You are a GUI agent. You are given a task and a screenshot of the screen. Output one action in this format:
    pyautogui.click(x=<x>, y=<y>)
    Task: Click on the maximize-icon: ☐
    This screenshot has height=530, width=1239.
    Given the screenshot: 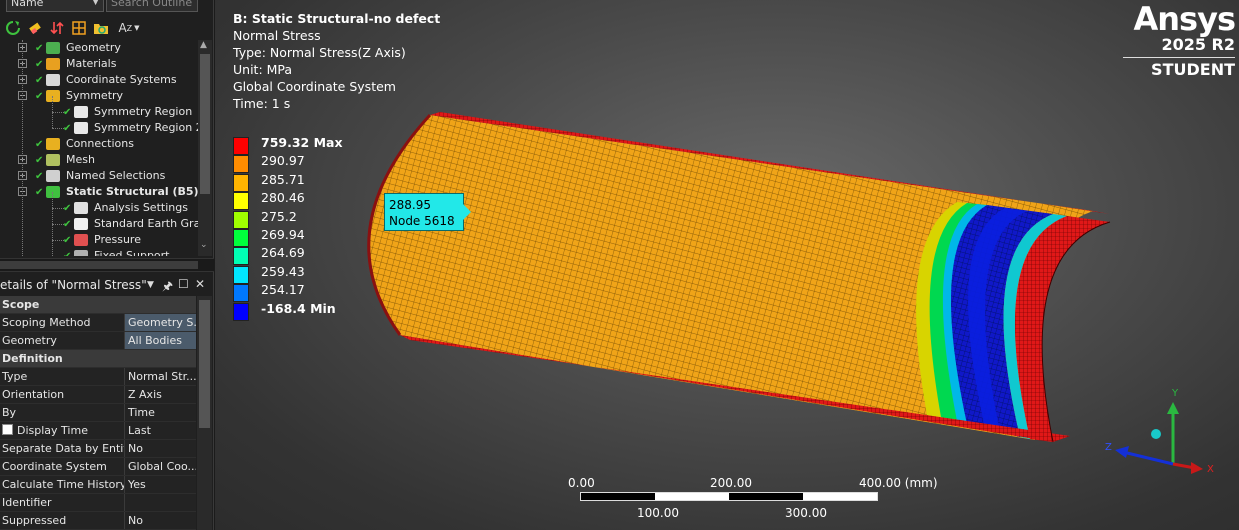 What is the action you would take?
    pyautogui.click(x=183, y=284)
    